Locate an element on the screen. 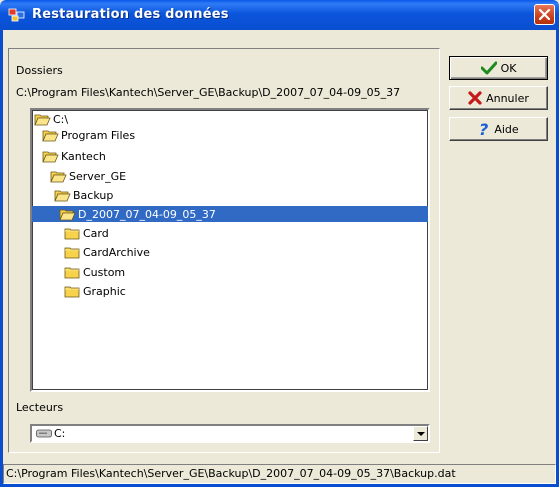  tree-item-cardarchive: CardArchive is located at coordinates (108, 252).